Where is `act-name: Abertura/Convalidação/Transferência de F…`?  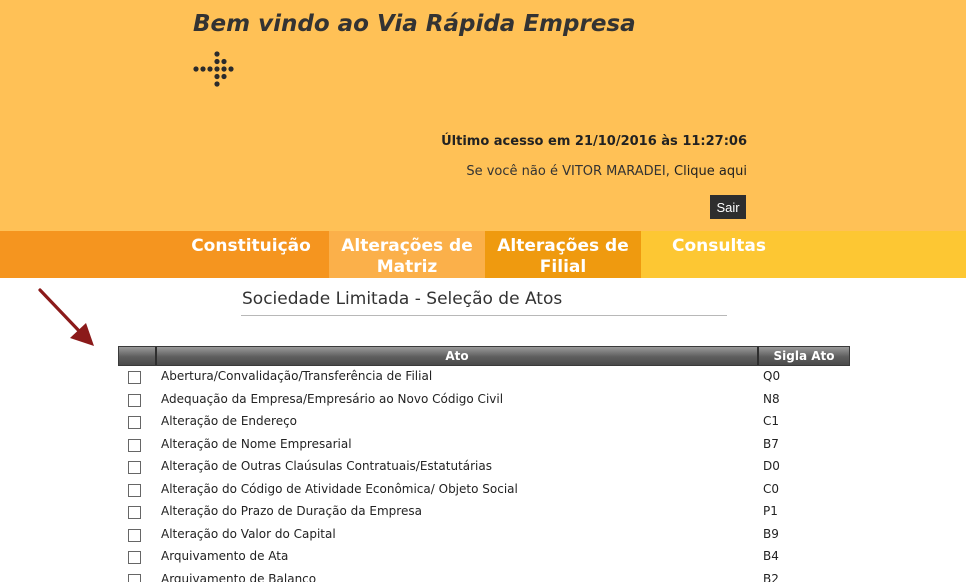 act-name: Abertura/Convalidação/Transferência de F… is located at coordinates (297, 376).